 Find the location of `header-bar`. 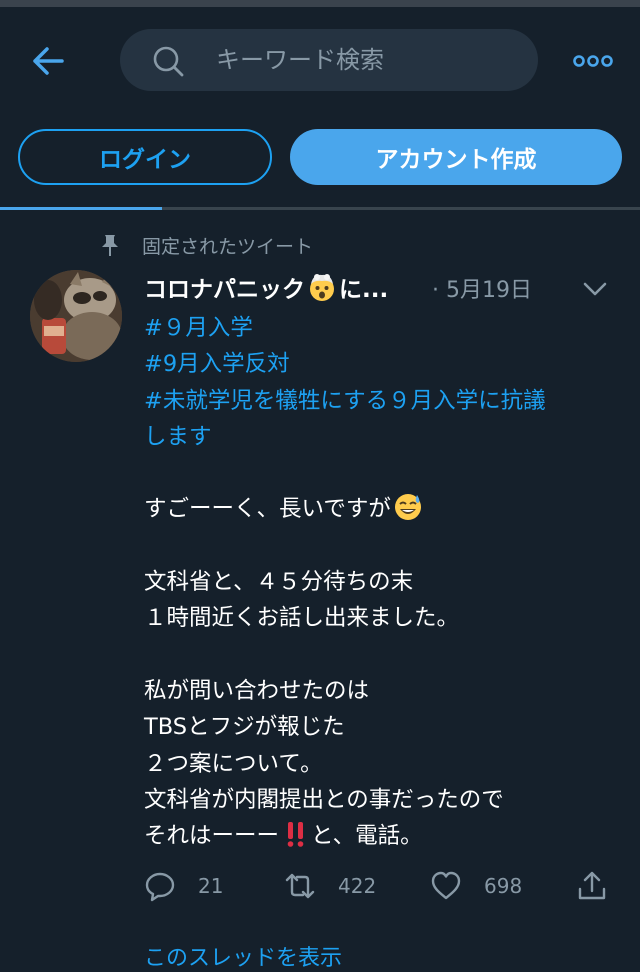

header-bar is located at coordinates (320, 61).